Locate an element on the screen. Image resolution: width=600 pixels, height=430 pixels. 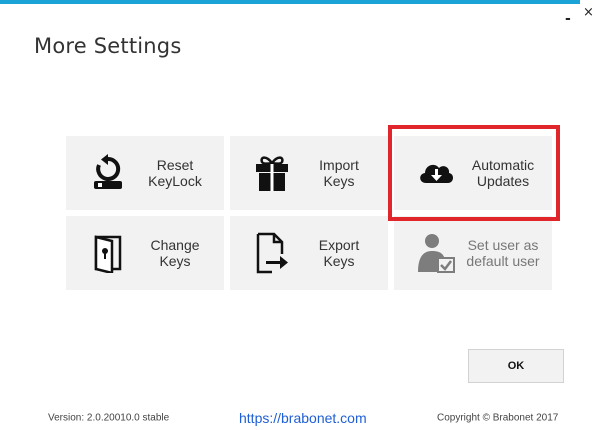
tile-label: Export Keys is located at coordinates (339, 253).